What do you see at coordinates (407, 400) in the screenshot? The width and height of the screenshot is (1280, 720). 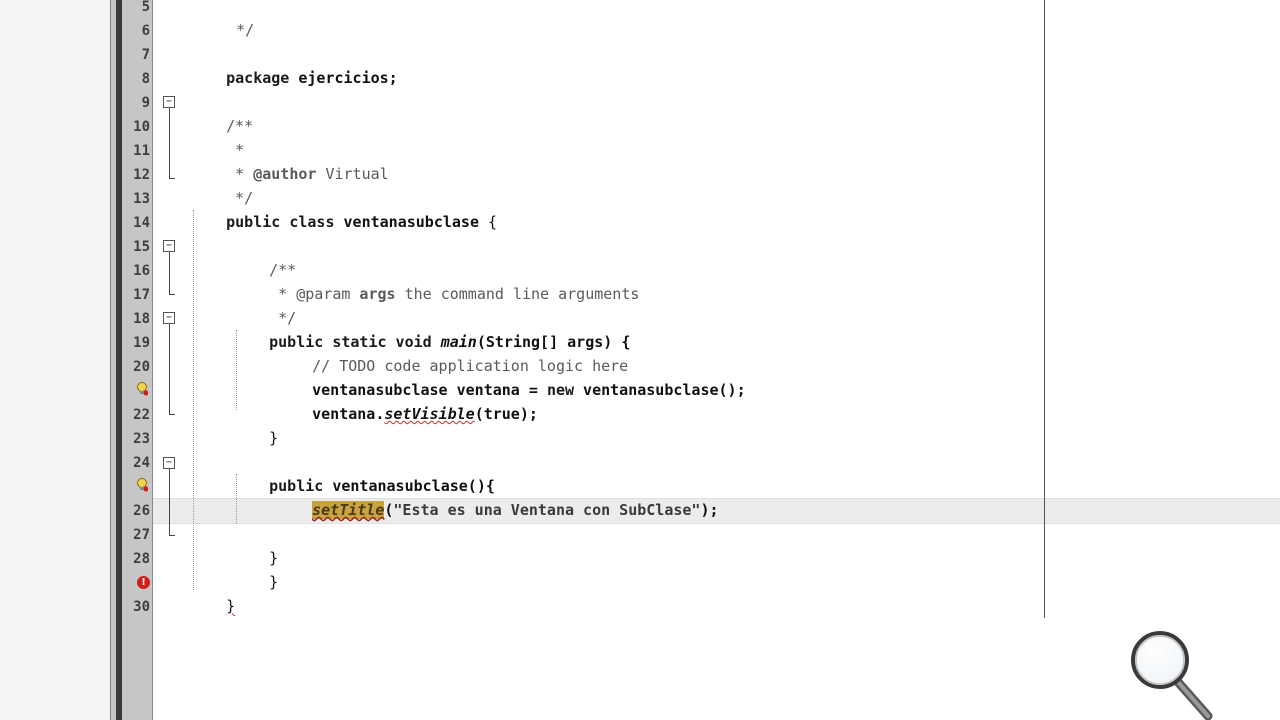 I see `code-line-21: ventana.setVisible(true);` at bounding box center [407, 400].